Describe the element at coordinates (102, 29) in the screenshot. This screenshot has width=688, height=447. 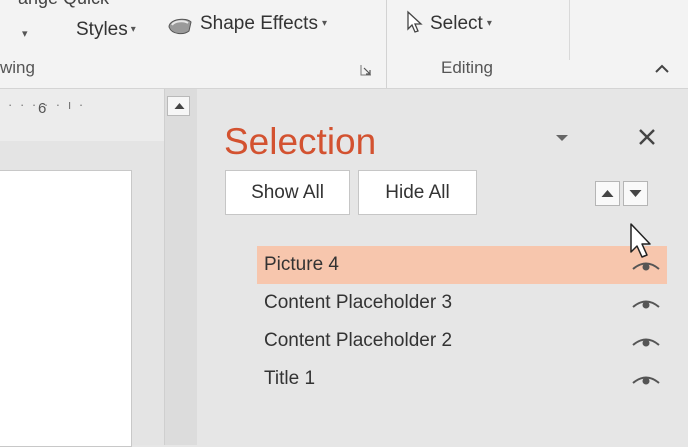
I see `quick-styles-label: Styles` at that location.